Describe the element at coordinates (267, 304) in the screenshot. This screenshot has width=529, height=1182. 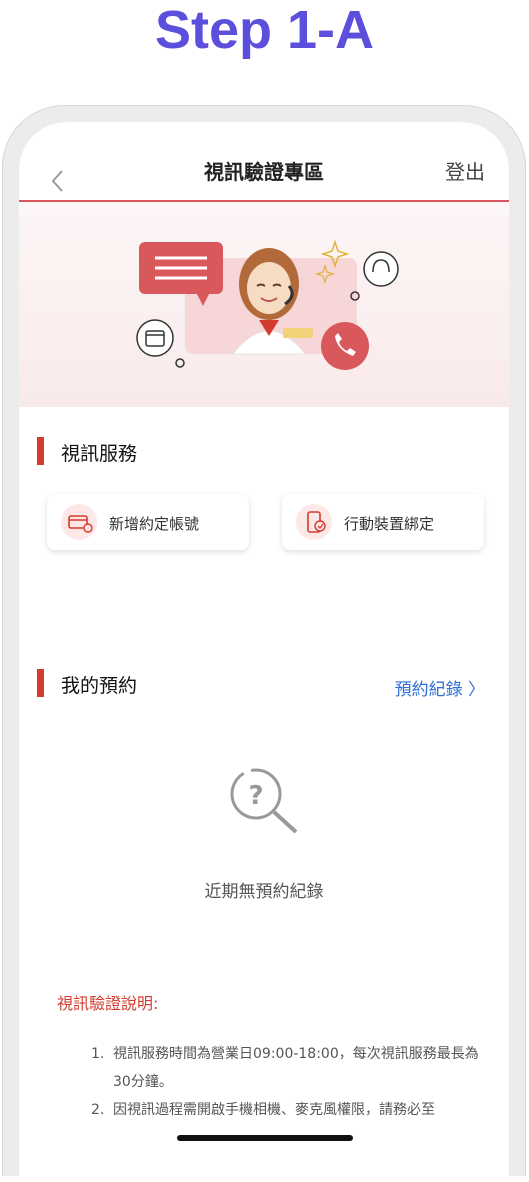
I see `customer-service-illustration` at that location.